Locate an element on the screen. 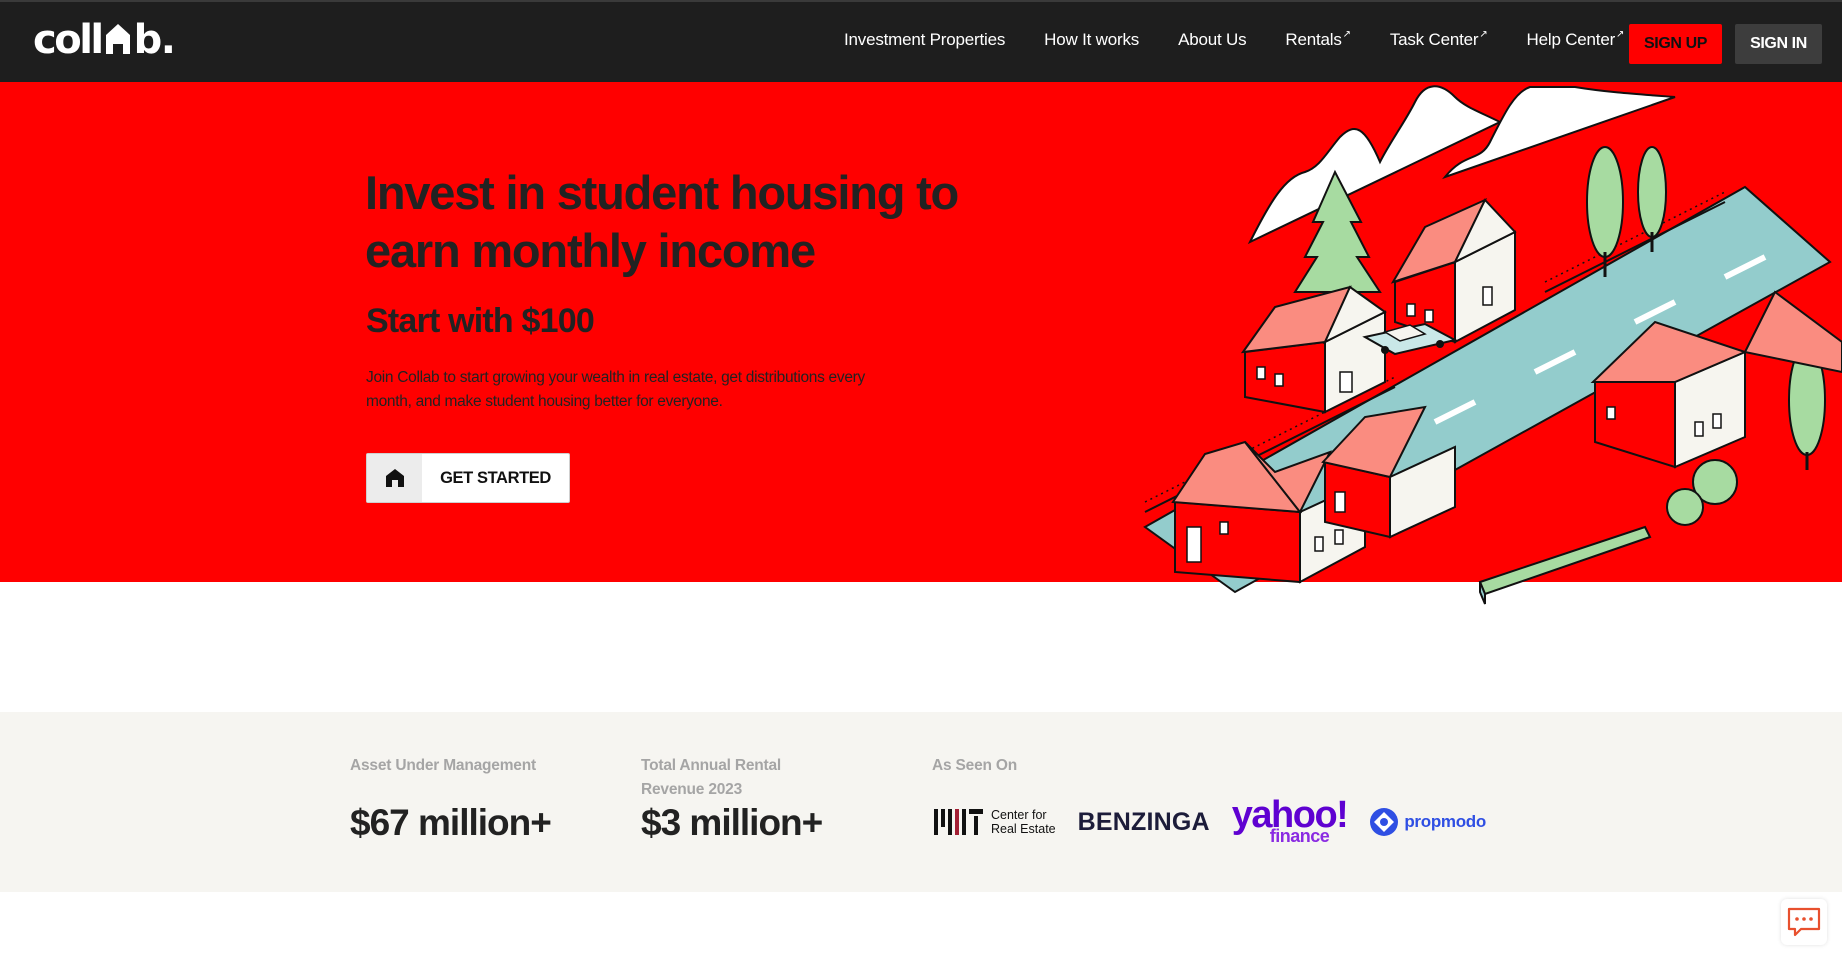 Image resolution: width=1842 pixels, height=958 pixels. hero-subtitle: Start with $100 is located at coordinates (480, 321).